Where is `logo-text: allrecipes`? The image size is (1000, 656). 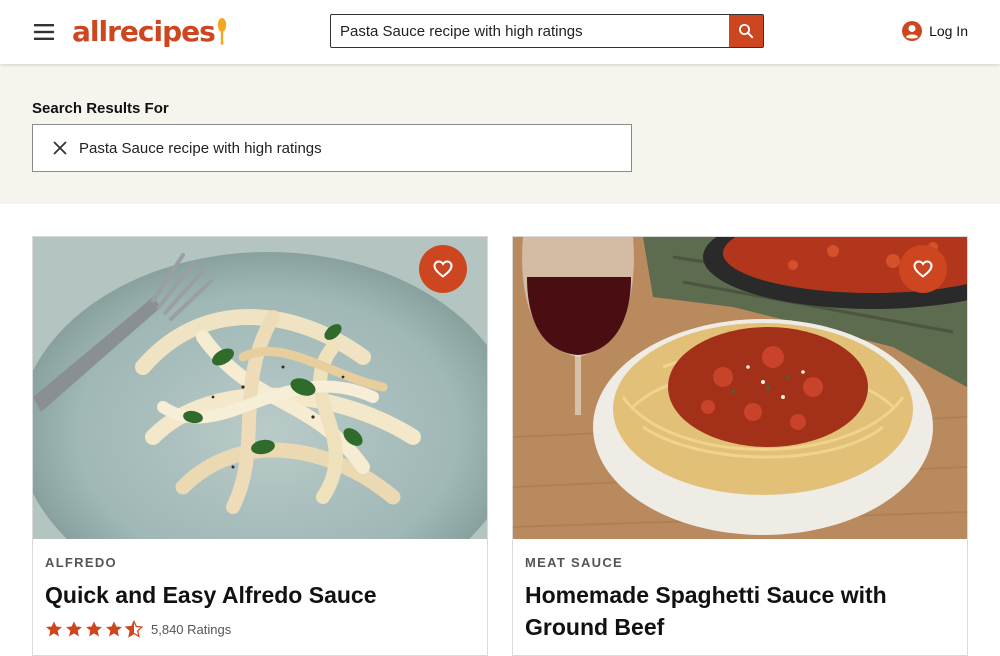 logo-text: allrecipes is located at coordinates (144, 31).